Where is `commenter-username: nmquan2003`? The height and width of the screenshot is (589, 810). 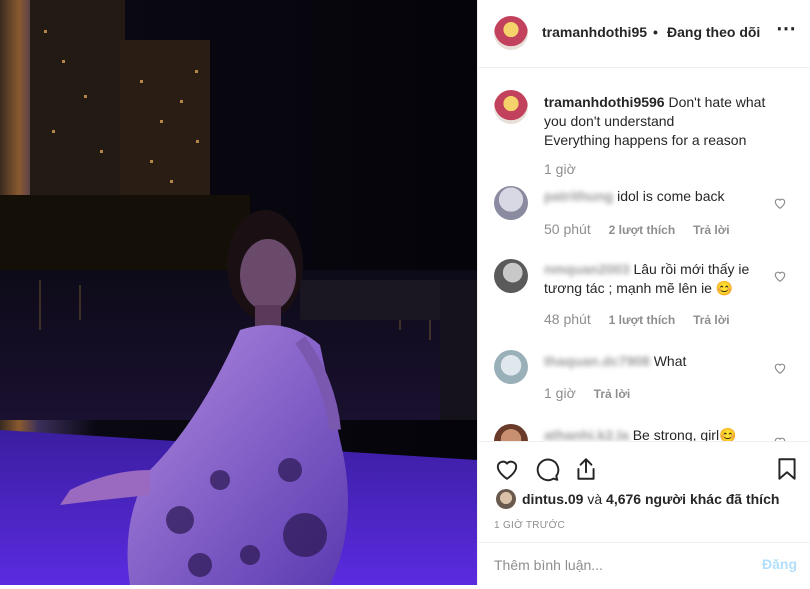 commenter-username: nmquan2003 is located at coordinates (587, 269).